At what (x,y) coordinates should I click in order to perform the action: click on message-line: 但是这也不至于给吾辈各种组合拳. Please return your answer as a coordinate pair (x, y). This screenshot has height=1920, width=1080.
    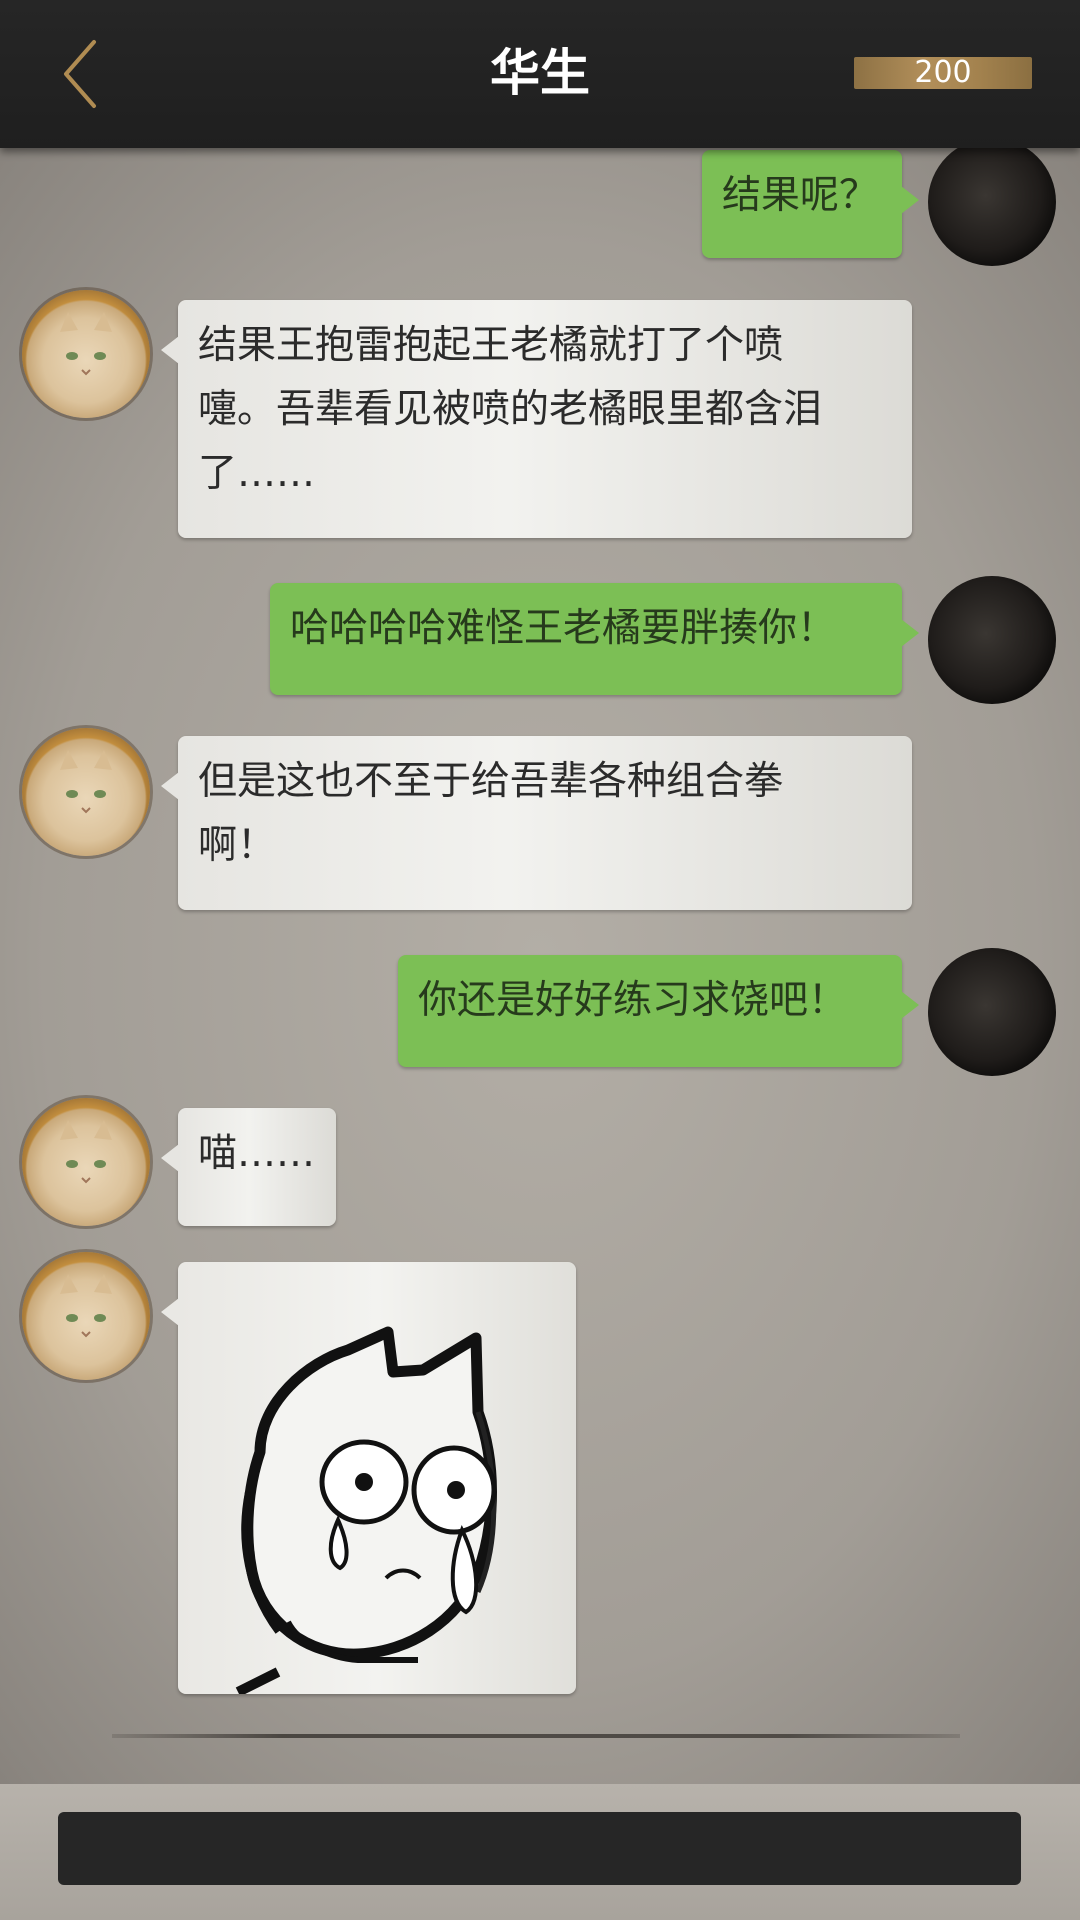
    Looking at the image, I should click on (491, 781).